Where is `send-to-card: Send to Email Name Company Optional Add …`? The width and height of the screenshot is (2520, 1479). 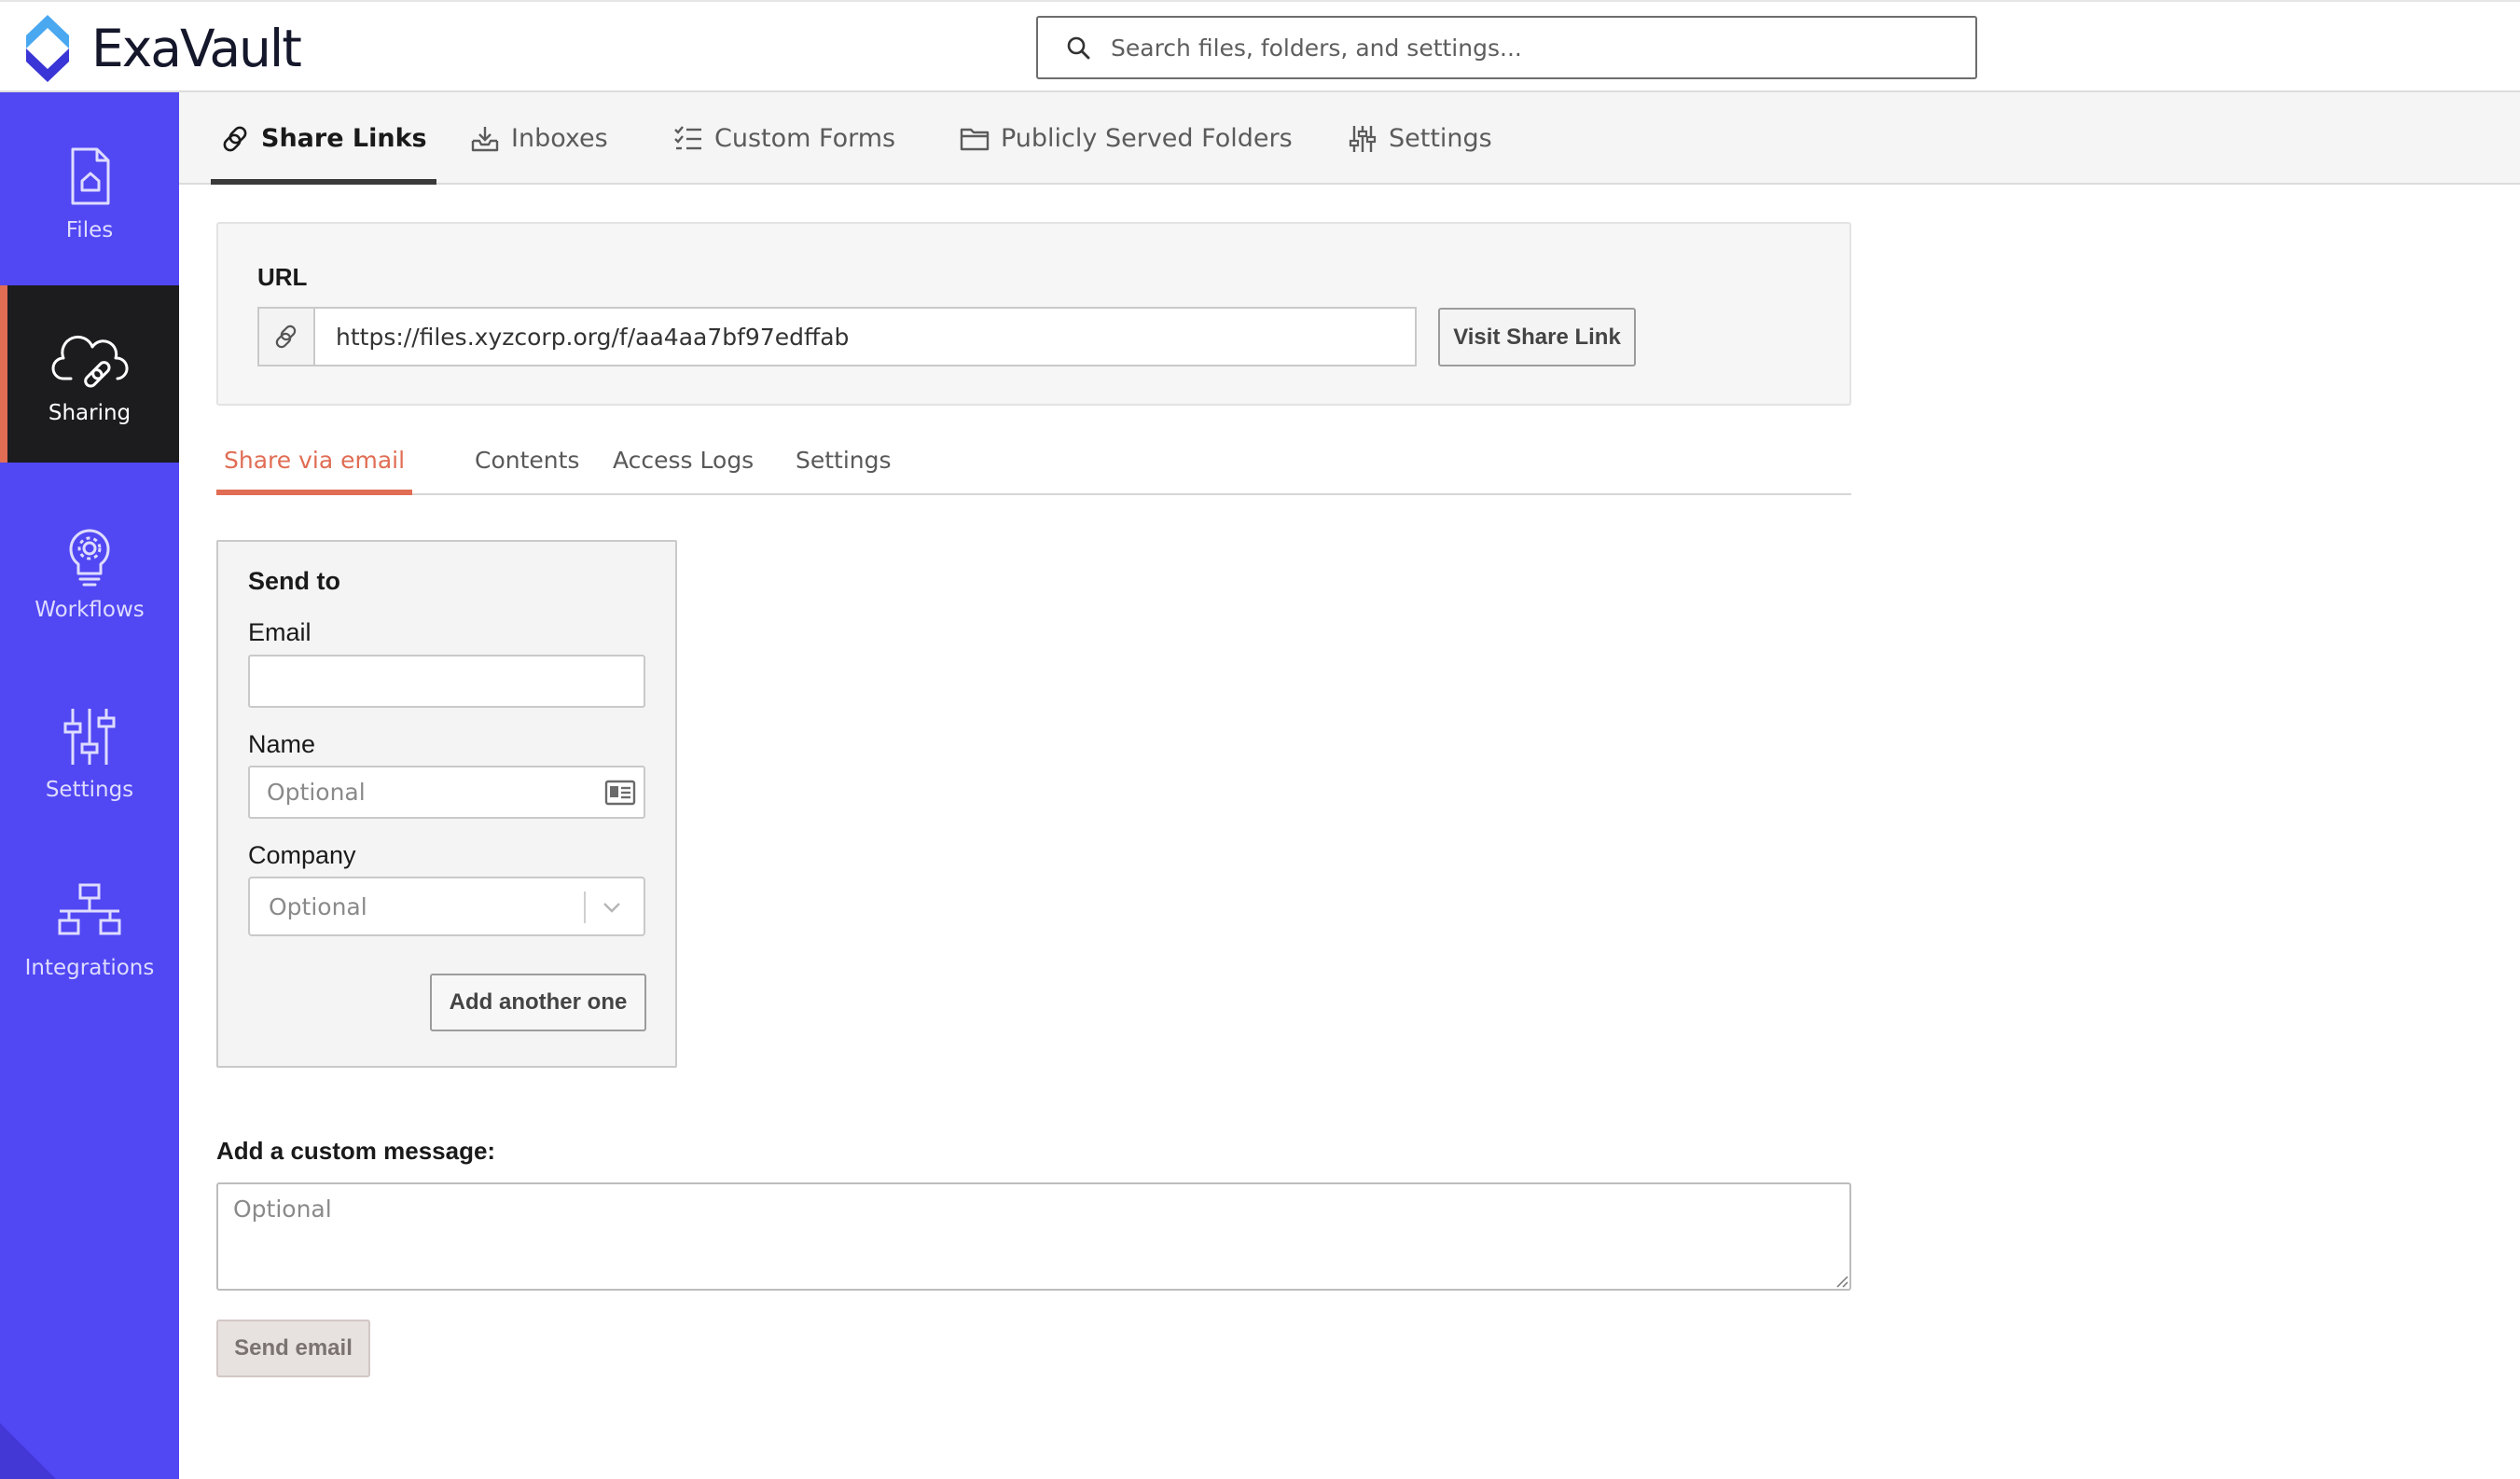 send-to-card: Send to Email Name Company Optional Add … is located at coordinates (446, 804).